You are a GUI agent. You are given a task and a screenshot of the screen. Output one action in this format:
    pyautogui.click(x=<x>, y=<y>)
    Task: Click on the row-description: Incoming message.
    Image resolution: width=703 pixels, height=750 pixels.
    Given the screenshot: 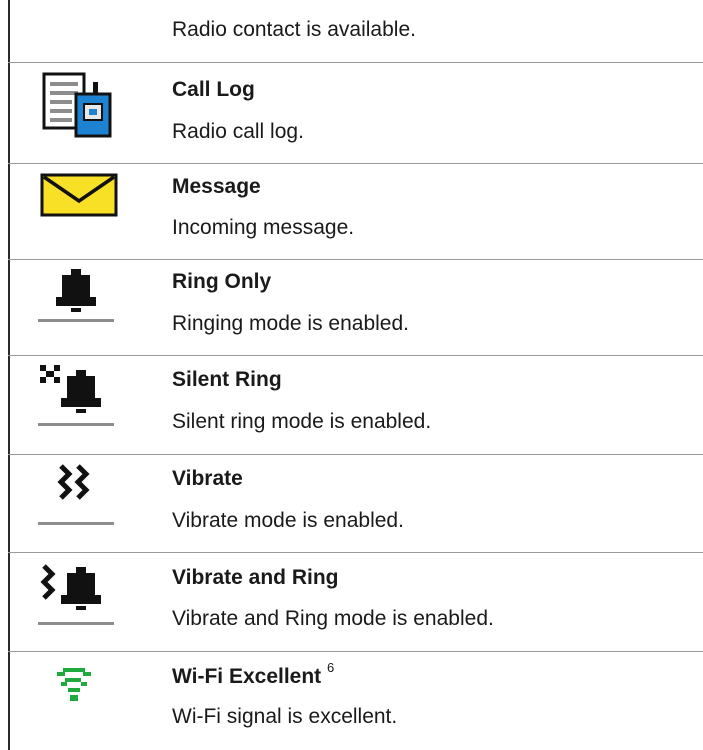 What is the action you would take?
    pyautogui.click(x=263, y=227)
    